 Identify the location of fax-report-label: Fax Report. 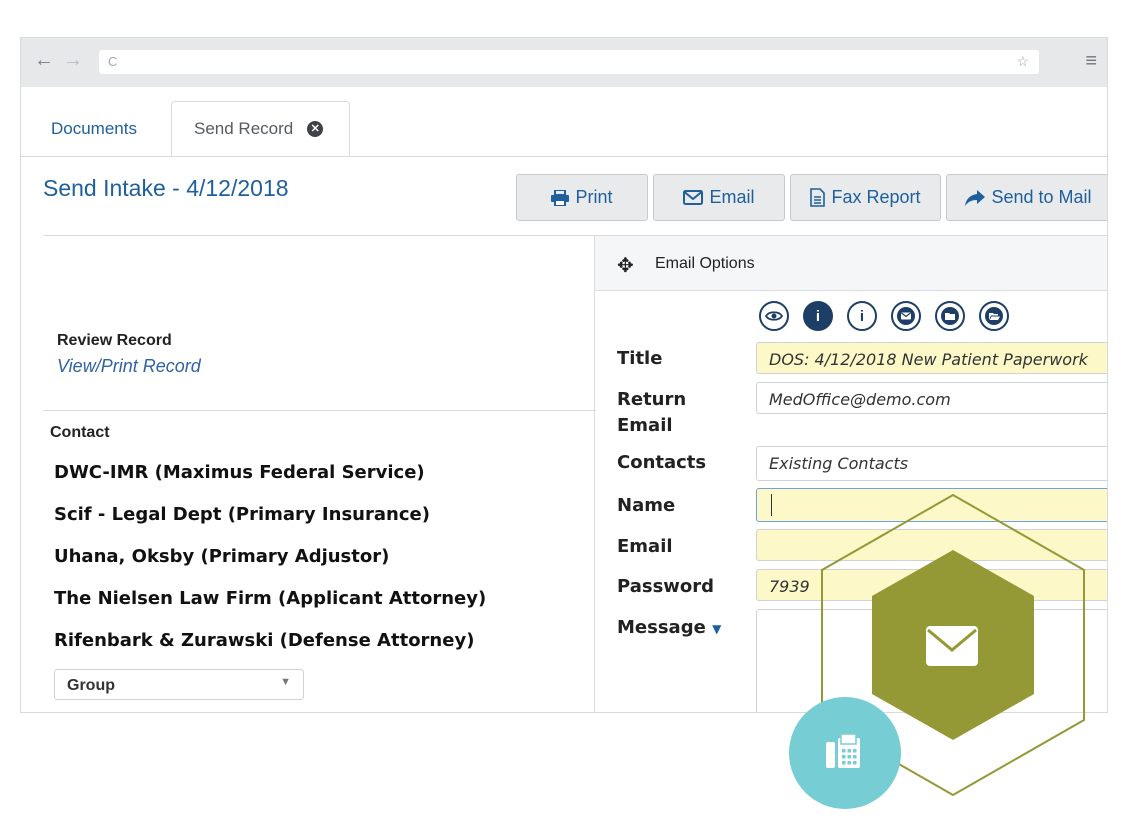
(876, 197).